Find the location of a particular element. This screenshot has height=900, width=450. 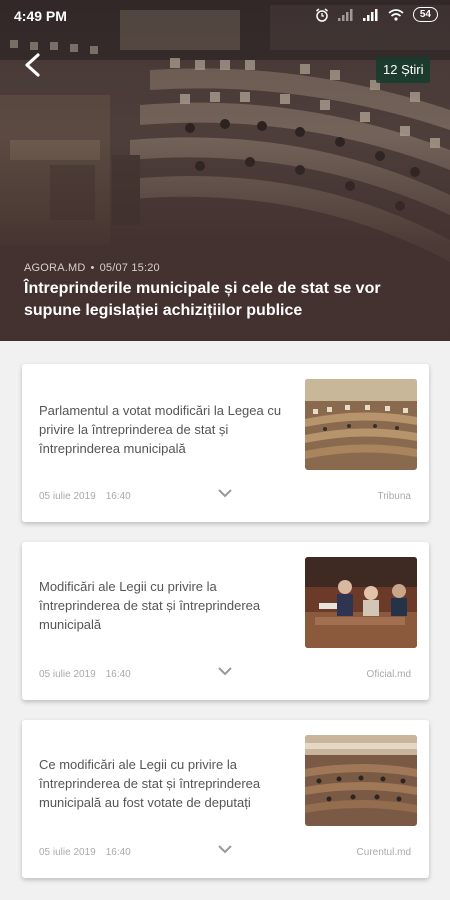

article-source: Curentul.md is located at coordinates (383, 852).